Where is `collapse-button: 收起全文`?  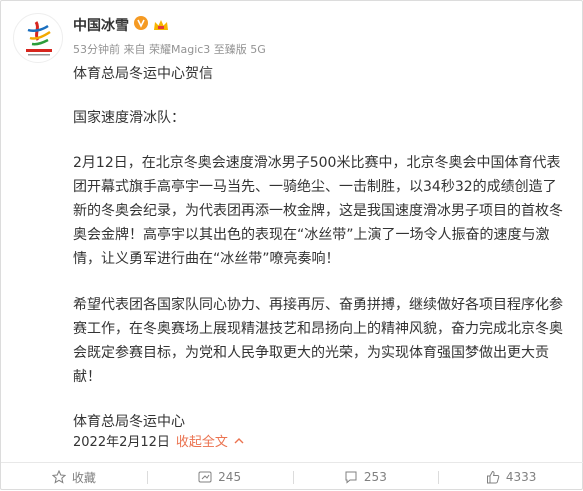
collapse-button: 收起全文 is located at coordinates (210, 440).